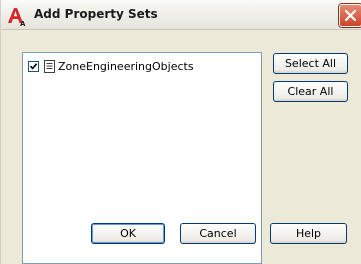 The width and height of the screenshot is (361, 264). I want to click on list-item: ZoneEngineeringObjects, so click(111, 66).